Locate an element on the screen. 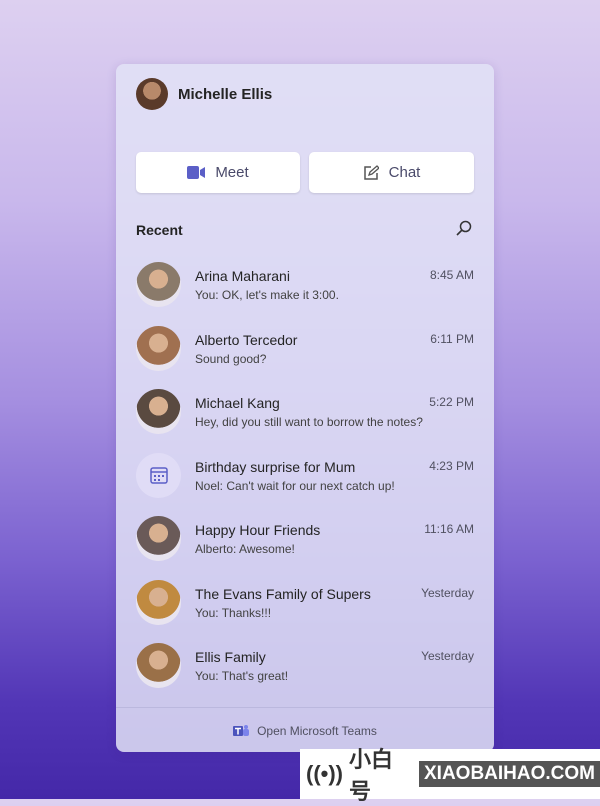  chat-list-item: Alberto Tercedor Sound good? 6:11 PM is located at coordinates (305, 353).